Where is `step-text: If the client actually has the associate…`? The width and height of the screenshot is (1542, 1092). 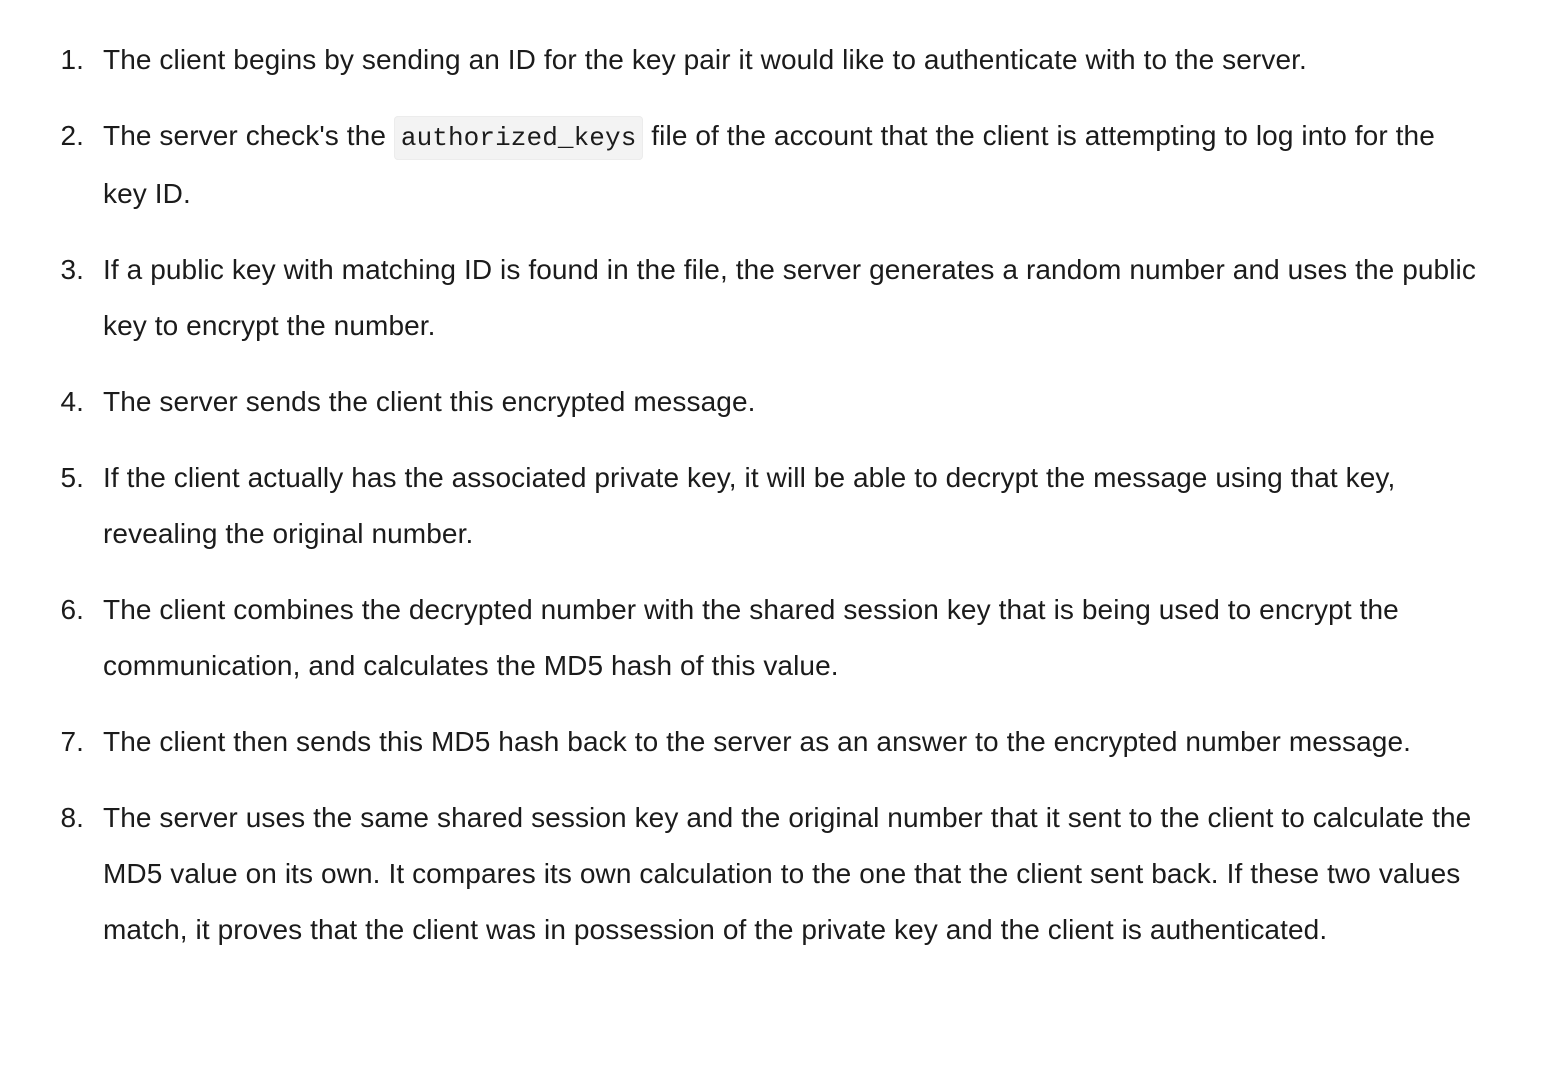
step-text: If the client actually has the associate… is located at coordinates (749, 505).